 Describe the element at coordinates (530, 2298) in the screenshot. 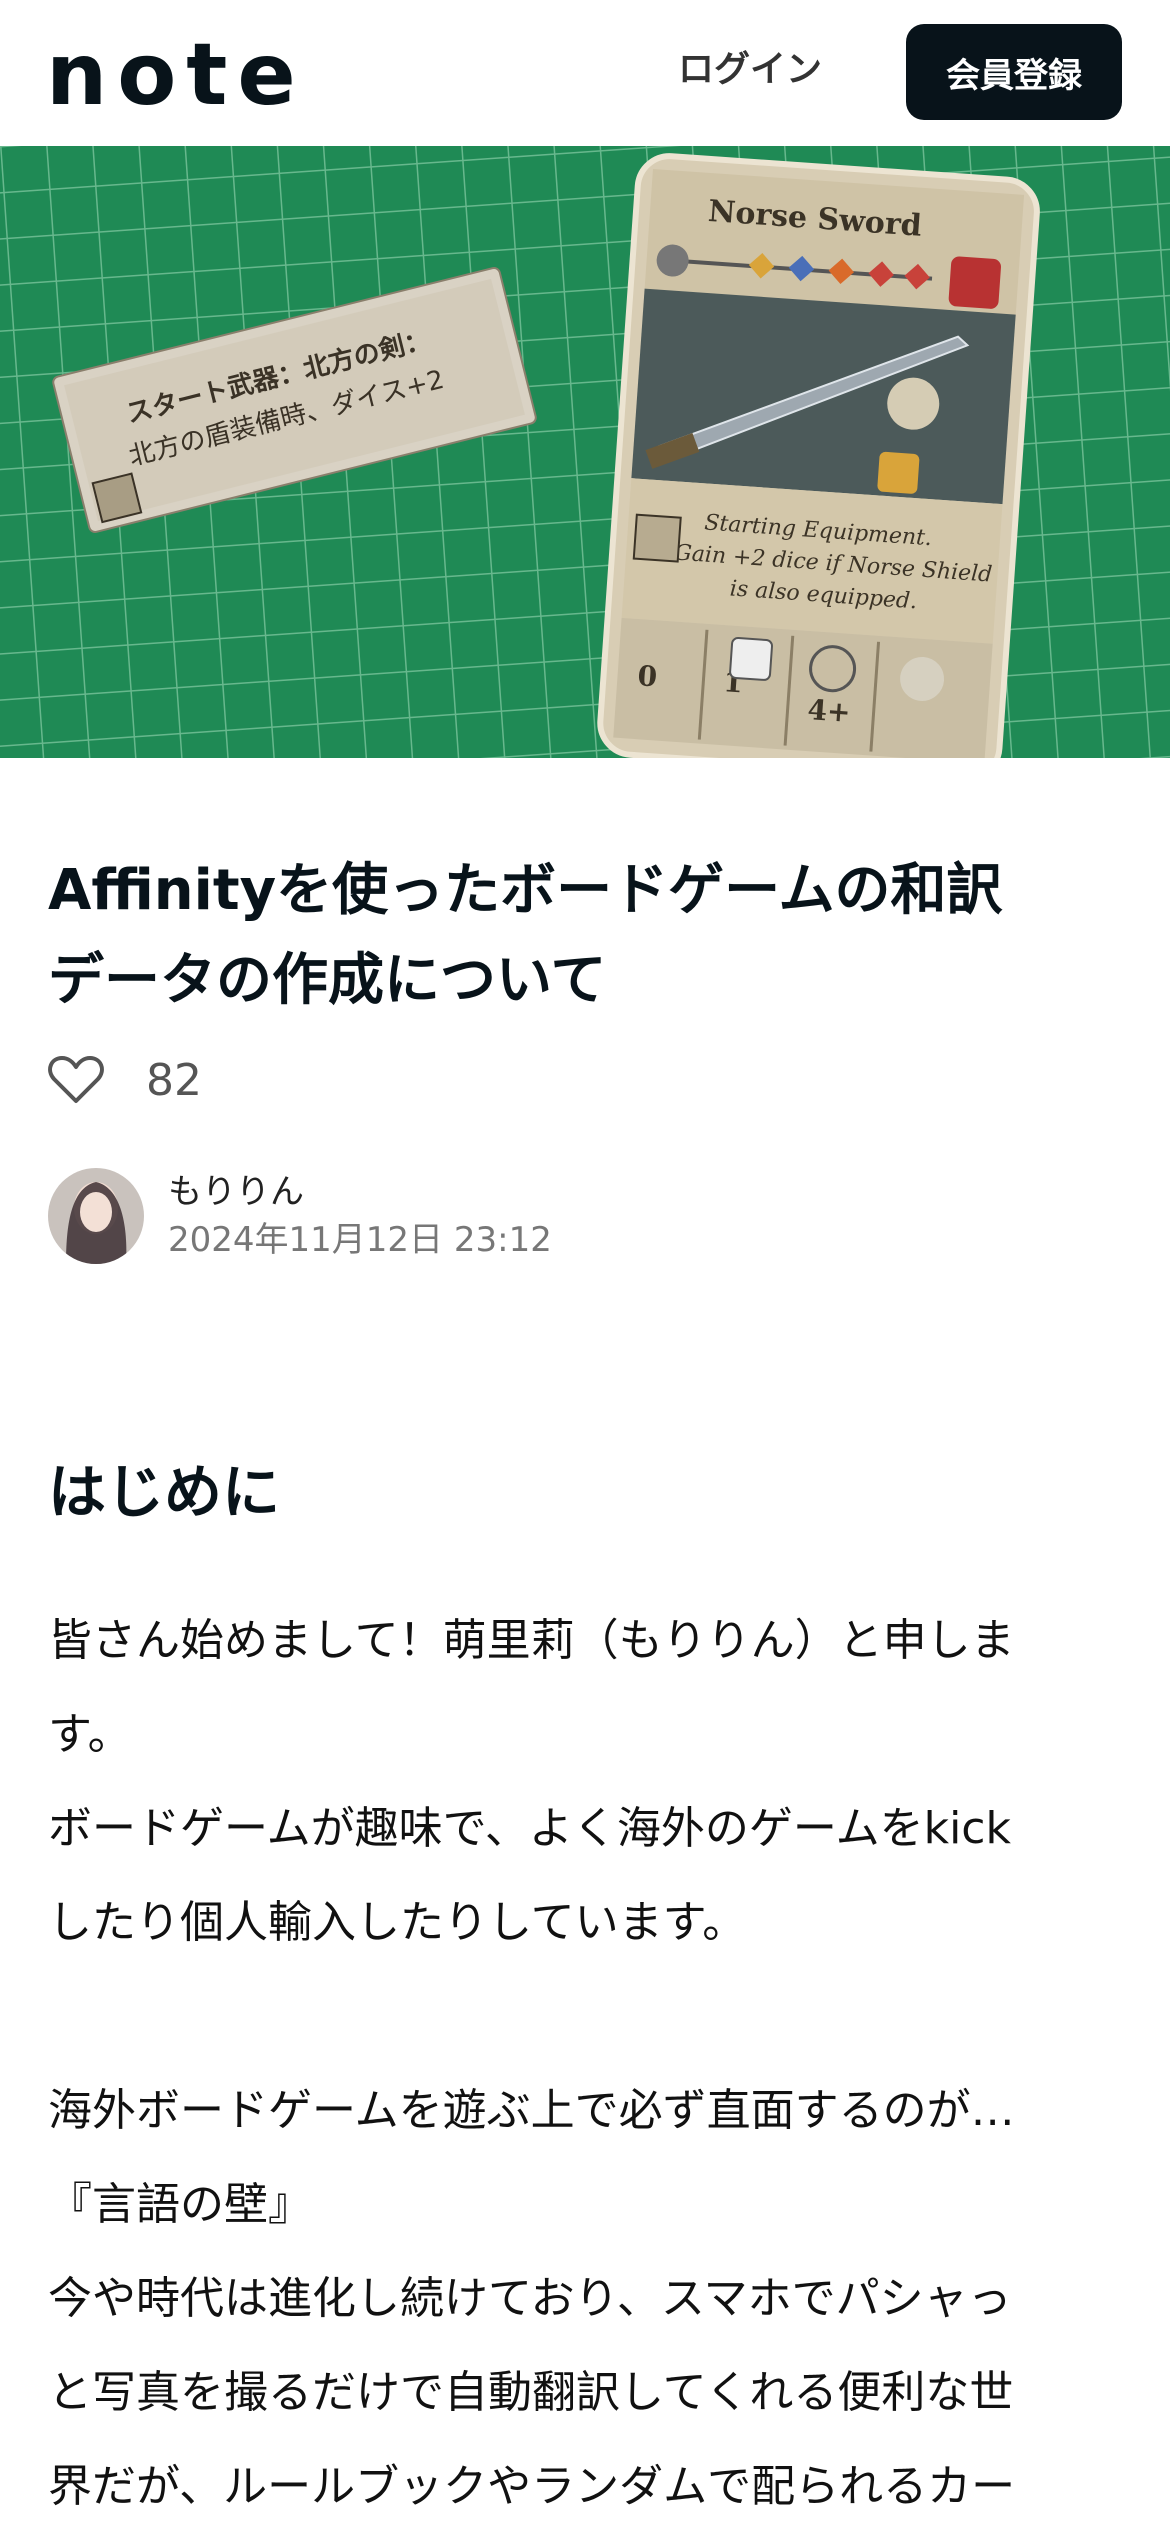

I see `body-line: 今や時代は進化し続けており、スマホでパシャっ` at that location.